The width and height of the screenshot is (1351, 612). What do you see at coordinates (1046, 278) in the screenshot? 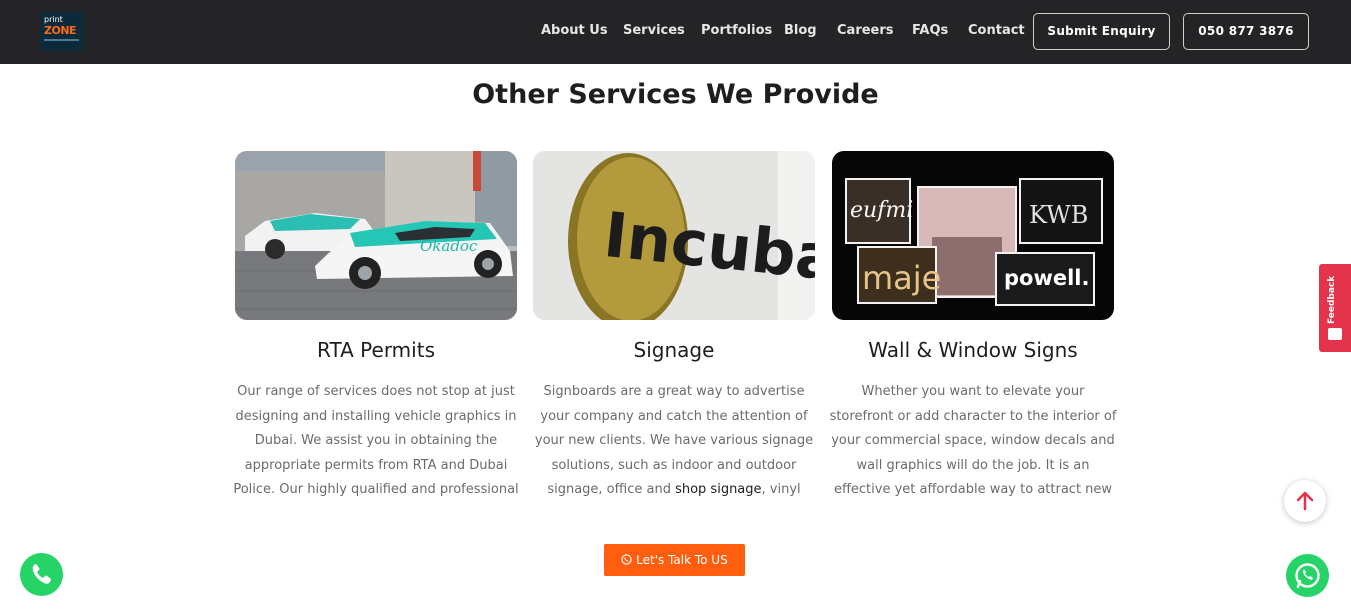
I see `sign-powell: powell.` at bounding box center [1046, 278].